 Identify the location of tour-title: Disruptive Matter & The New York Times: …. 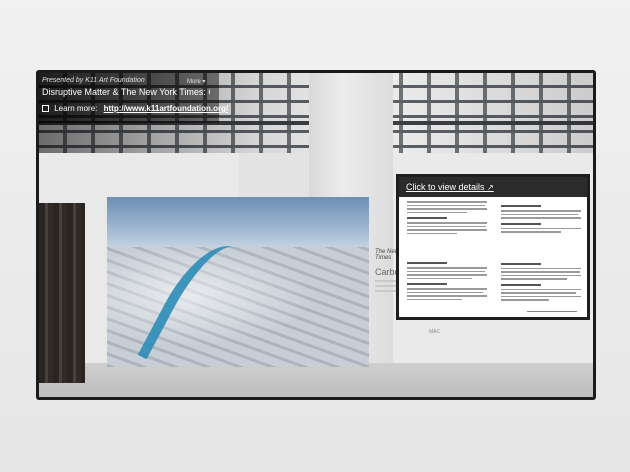
(126, 92).